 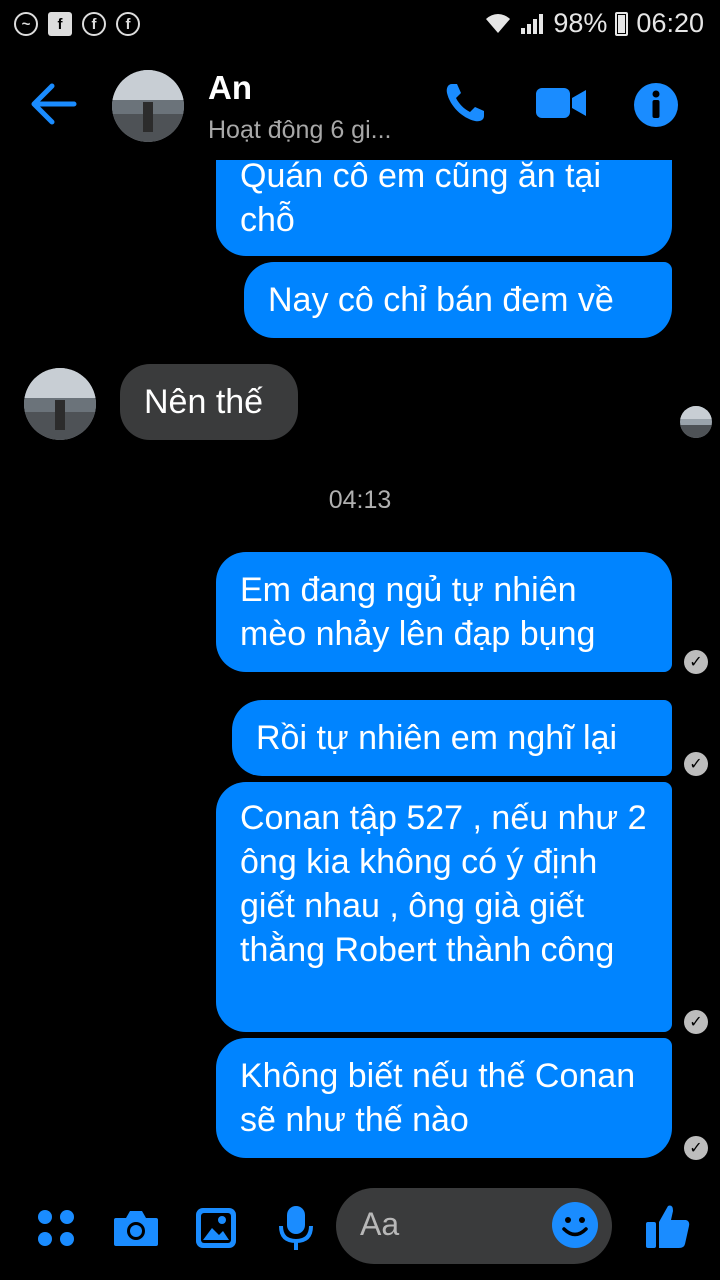 I want to click on camera-icon, so click(x=136, y=1228).